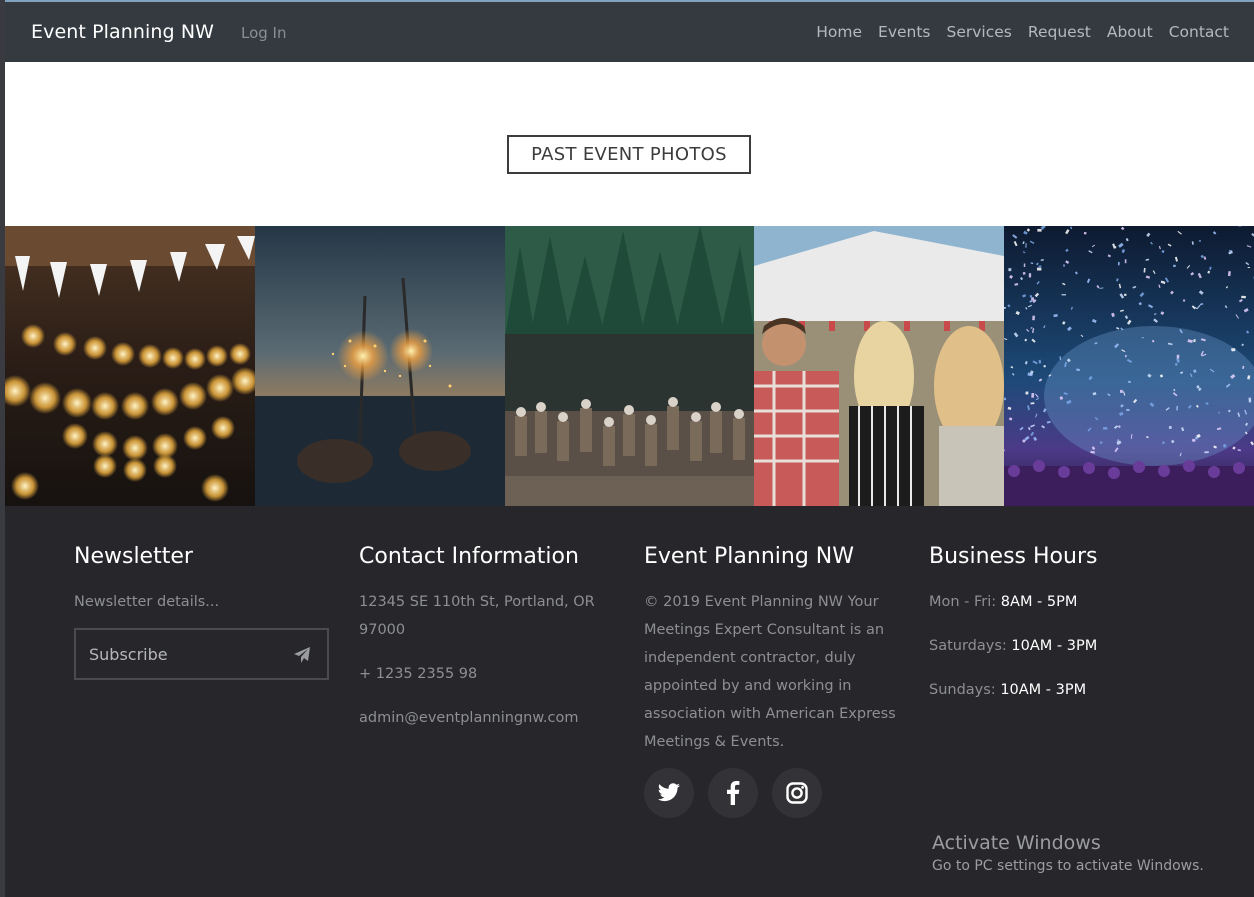 The width and height of the screenshot is (1254, 897). Describe the element at coordinates (962, 690) in the screenshot. I see `hours-label: Sundays:` at that location.